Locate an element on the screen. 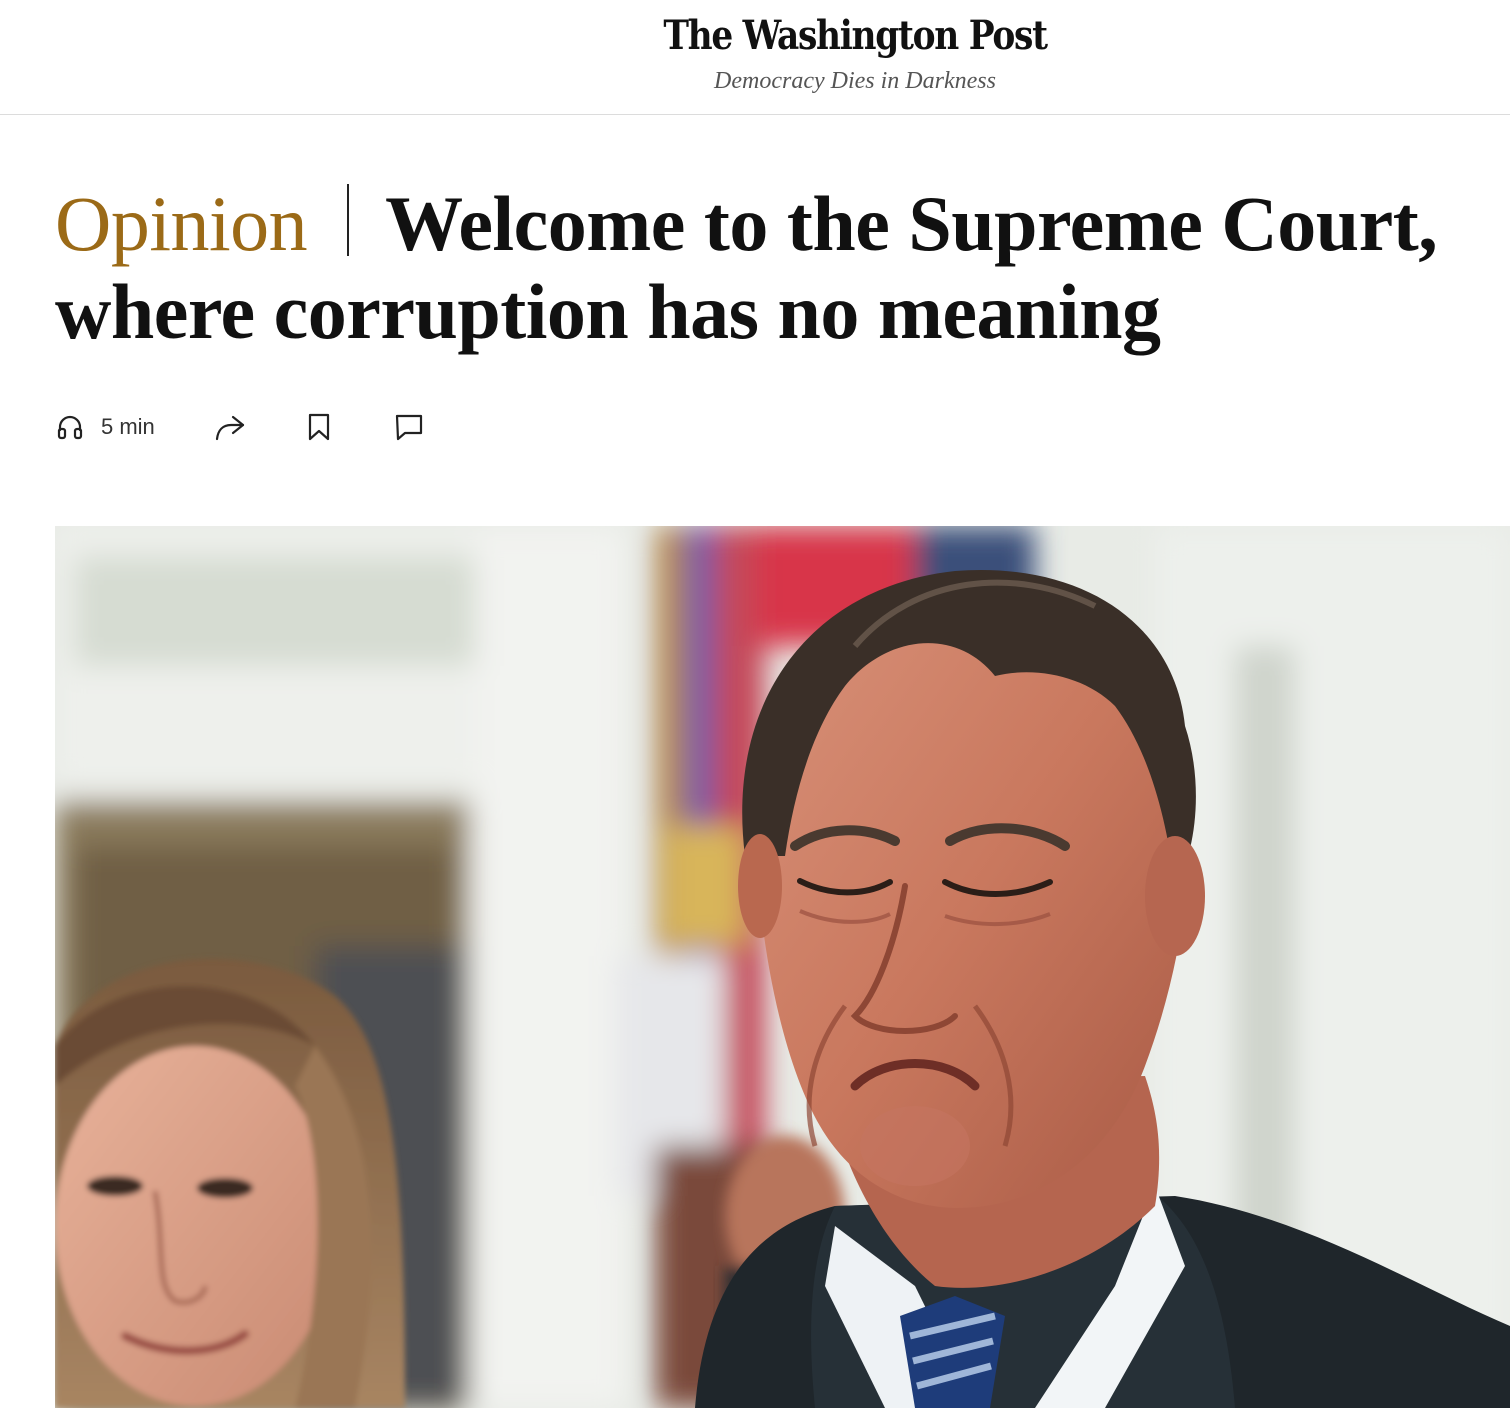  article-actions: 5 min is located at coordinates (265, 427).